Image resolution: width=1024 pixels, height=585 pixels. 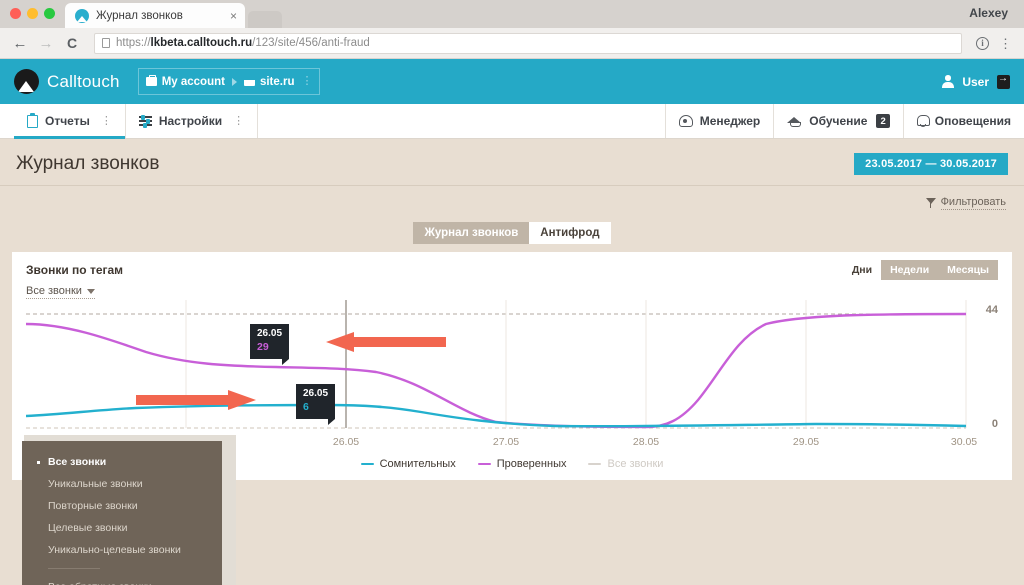 I want to click on bell-icon, so click(x=923, y=121).